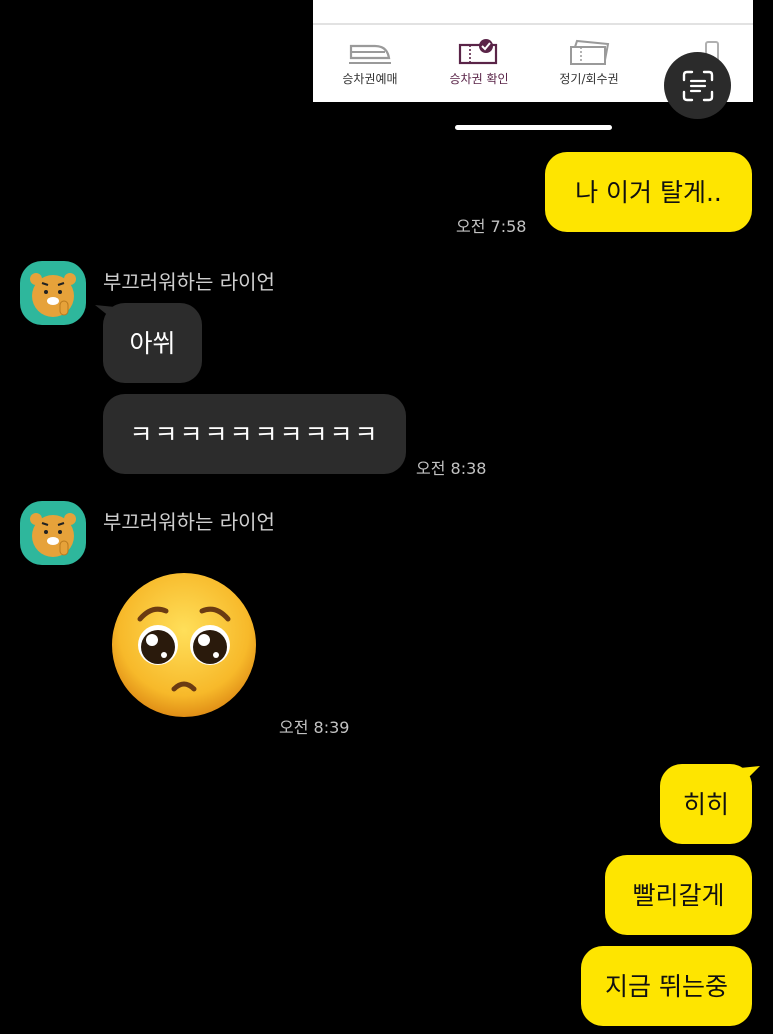 The image size is (773, 1034). I want to click on message-text: 지금 뛰는중, so click(666, 986).